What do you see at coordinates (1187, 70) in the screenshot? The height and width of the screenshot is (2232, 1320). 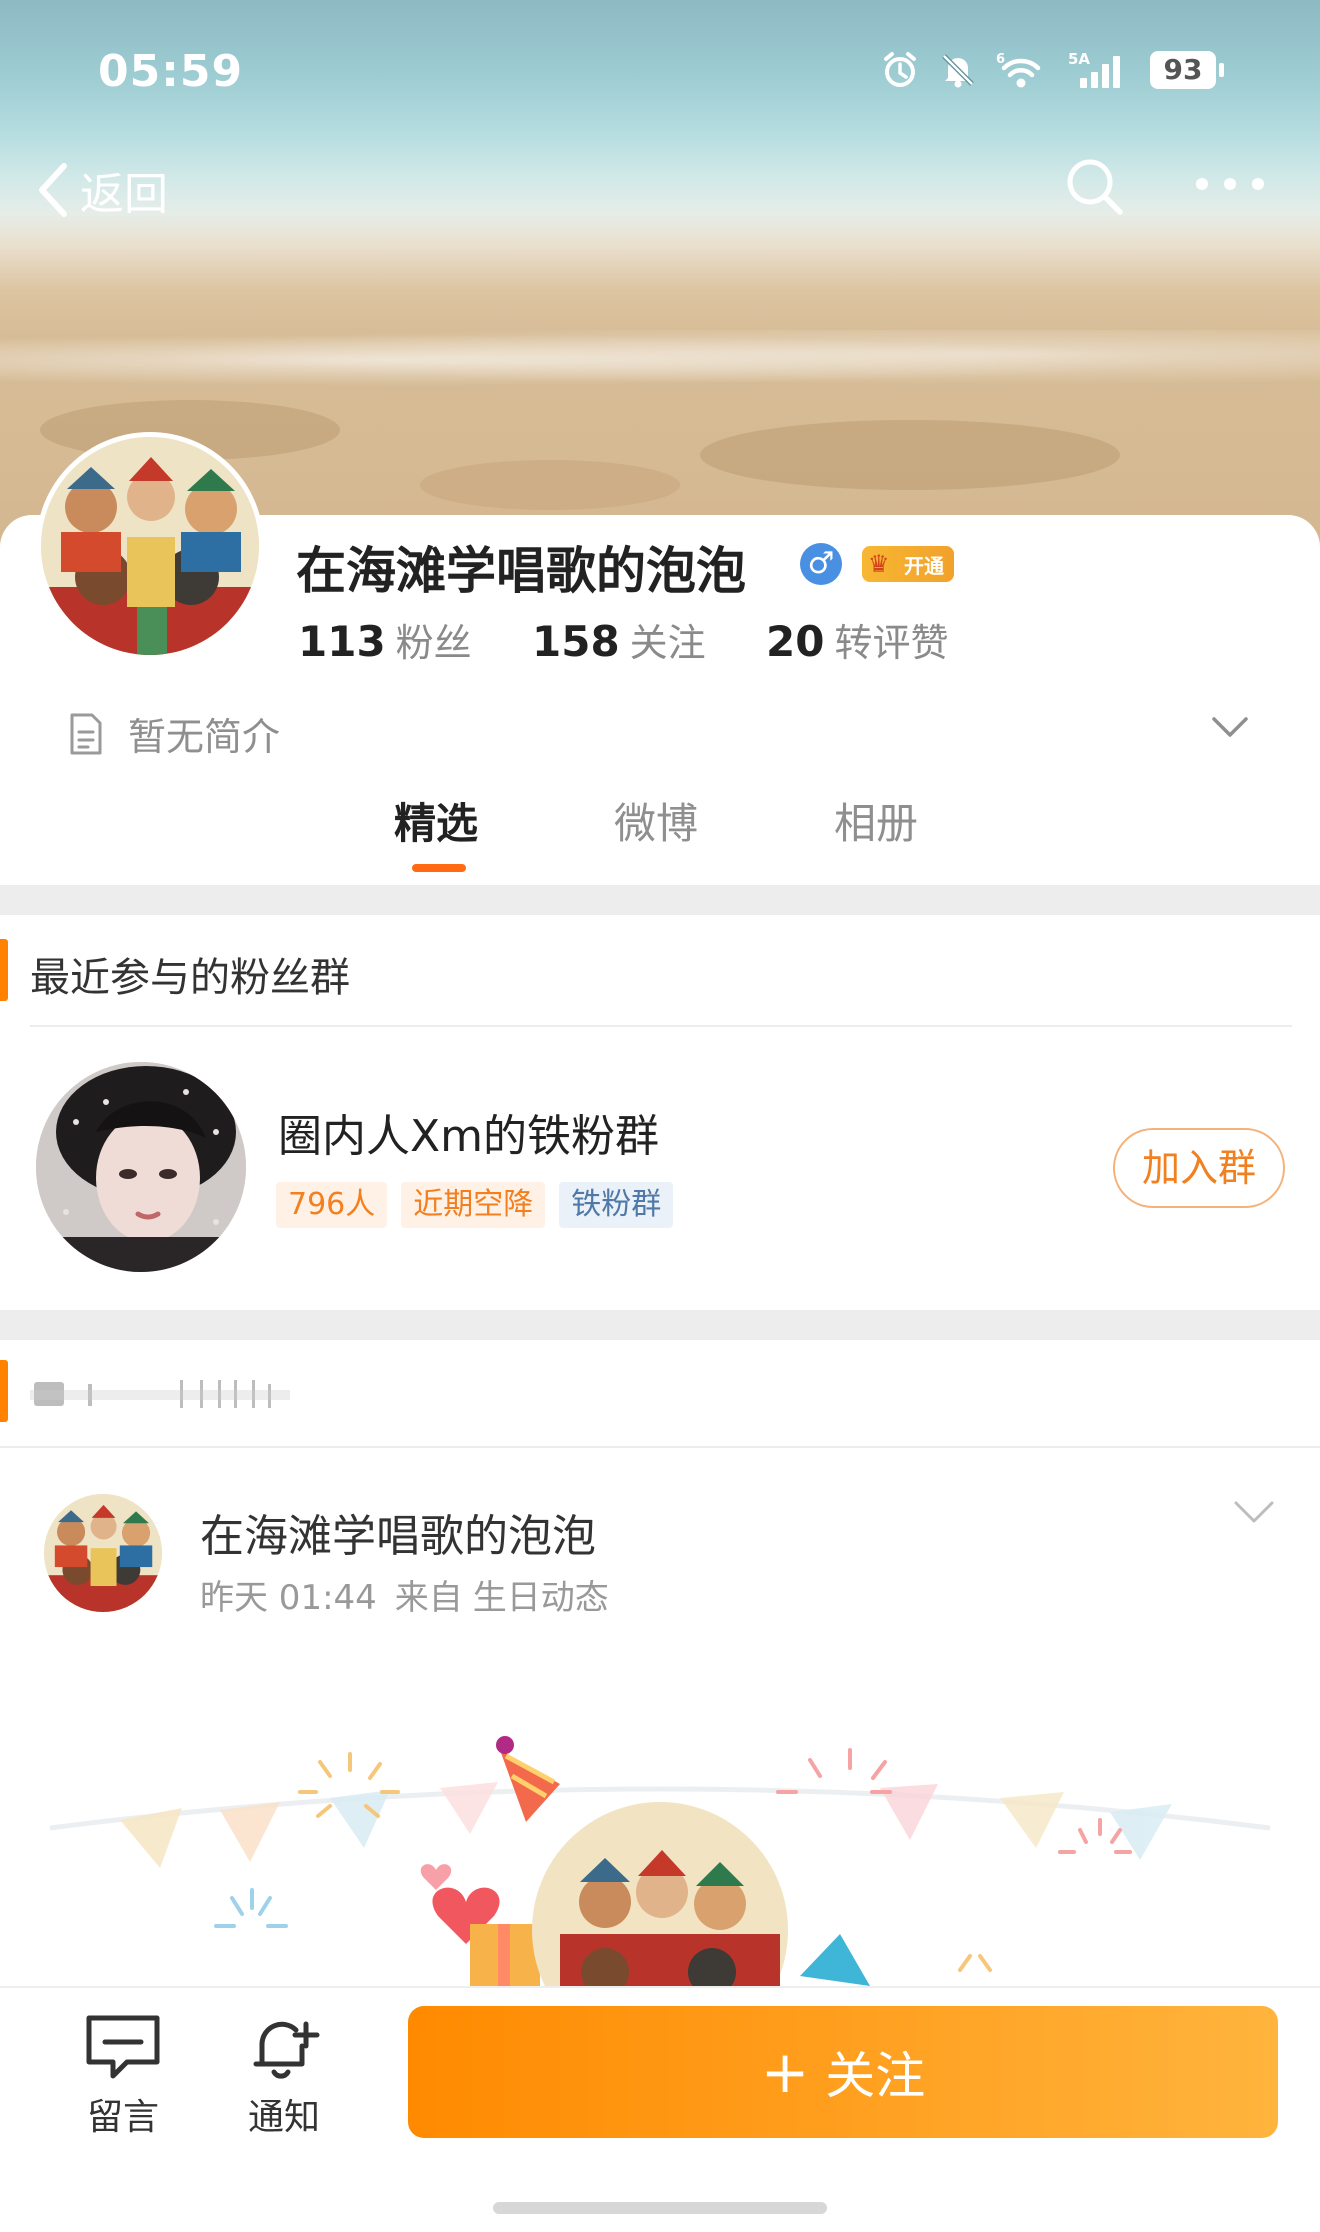 I see `battery-icon: 93` at bounding box center [1187, 70].